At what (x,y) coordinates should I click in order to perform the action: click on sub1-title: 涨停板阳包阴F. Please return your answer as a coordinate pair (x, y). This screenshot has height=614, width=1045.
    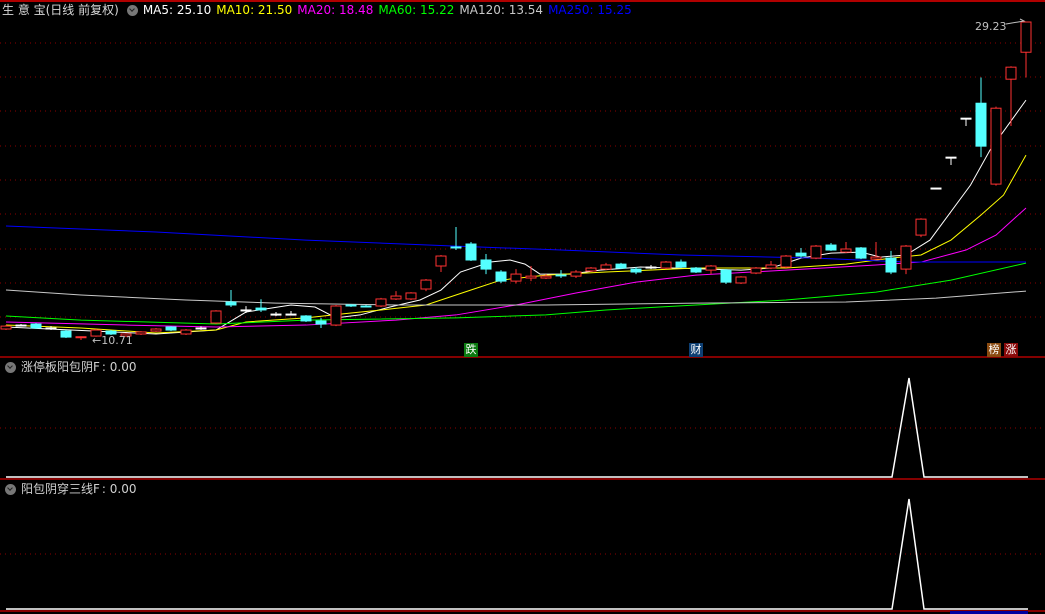
    Looking at the image, I should click on (60, 367).